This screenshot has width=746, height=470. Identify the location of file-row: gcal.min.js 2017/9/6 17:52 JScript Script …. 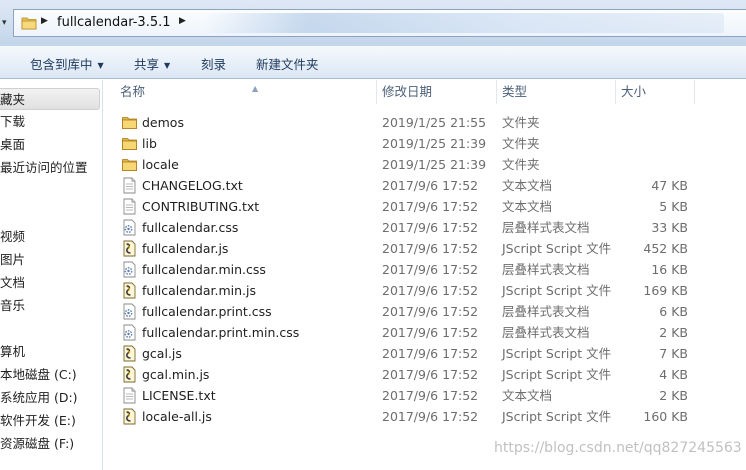
(425, 374).